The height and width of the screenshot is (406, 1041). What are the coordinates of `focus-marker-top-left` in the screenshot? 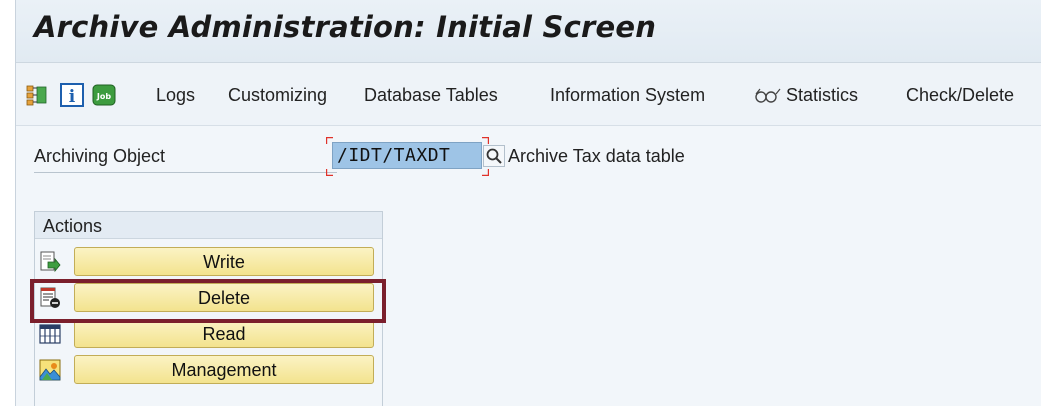 It's located at (329, 140).